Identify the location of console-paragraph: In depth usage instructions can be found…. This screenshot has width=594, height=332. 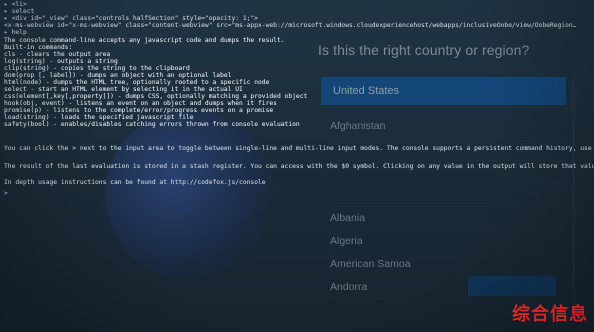
(135, 182).